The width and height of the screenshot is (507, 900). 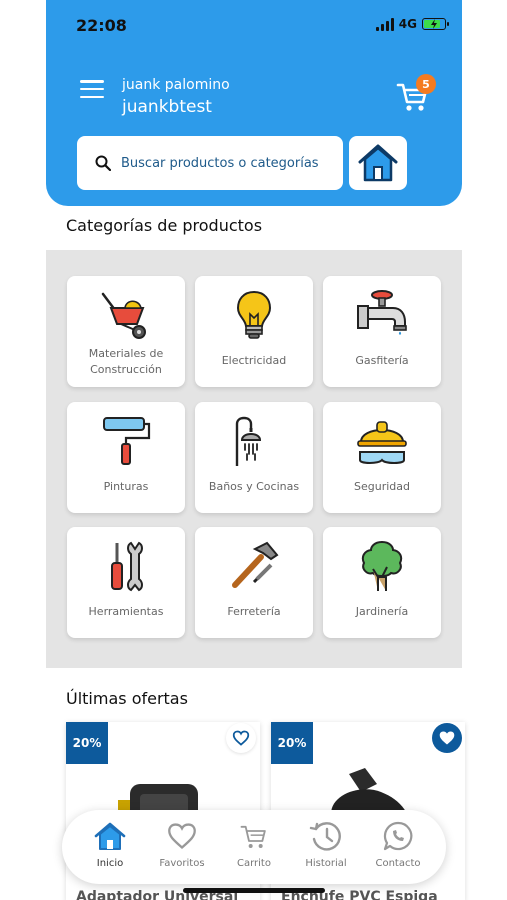 I want to click on nav-label: Carrito, so click(x=254, y=863).